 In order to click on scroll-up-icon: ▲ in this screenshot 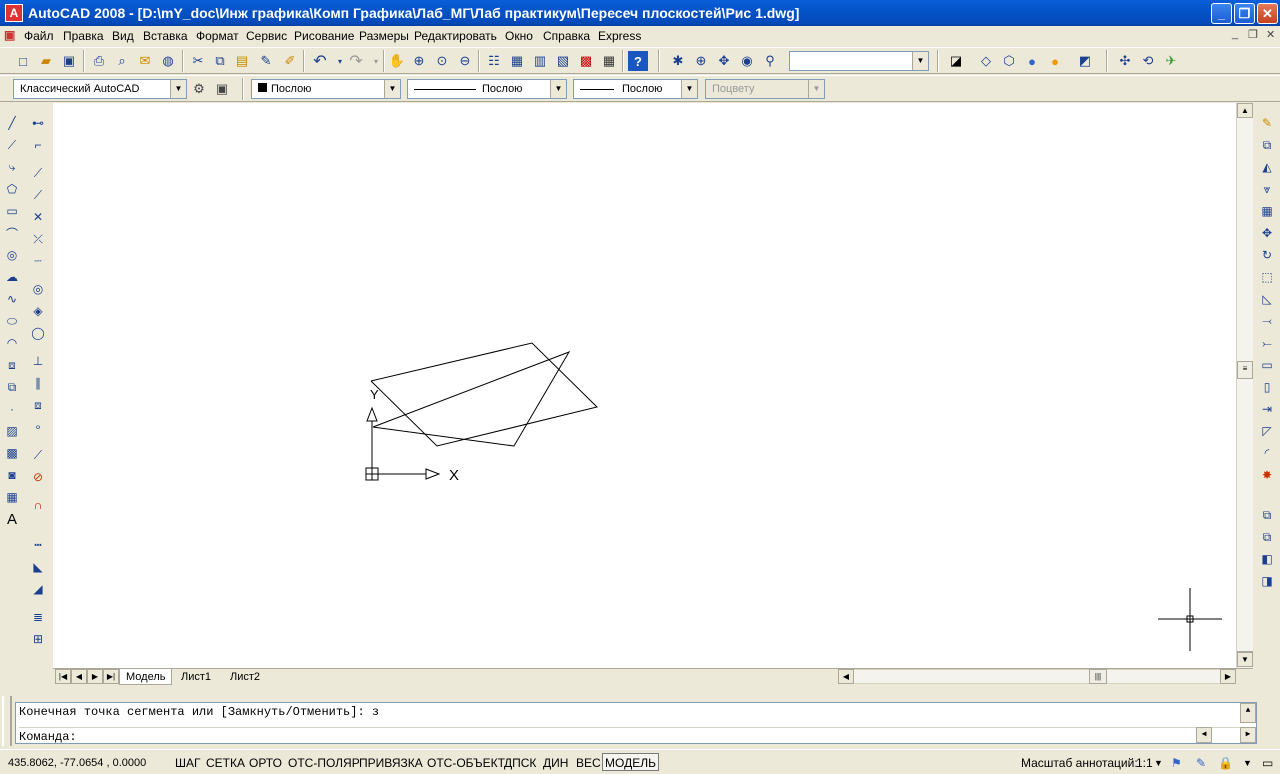, I will do `click(1245, 110)`.